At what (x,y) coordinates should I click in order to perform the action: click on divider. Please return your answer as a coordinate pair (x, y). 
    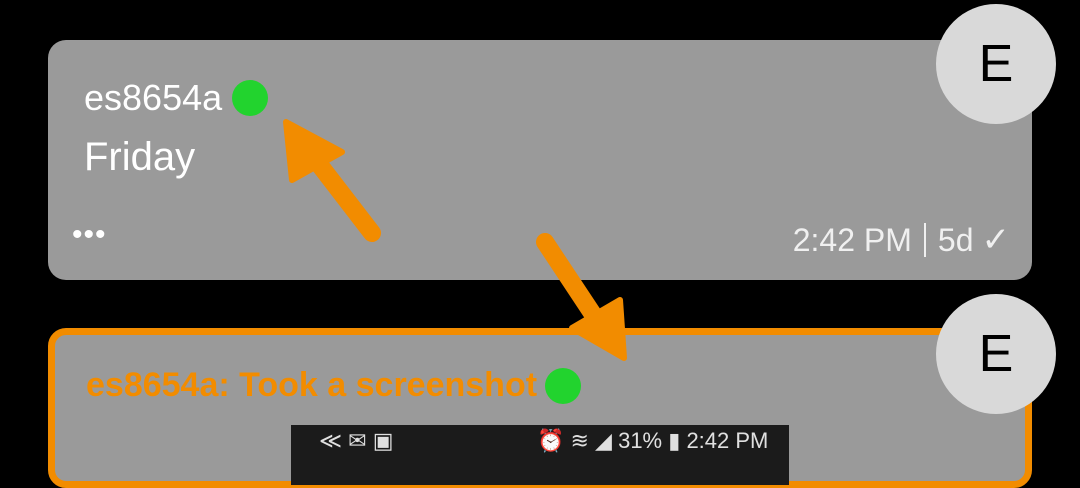
    Looking at the image, I should click on (924, 240).